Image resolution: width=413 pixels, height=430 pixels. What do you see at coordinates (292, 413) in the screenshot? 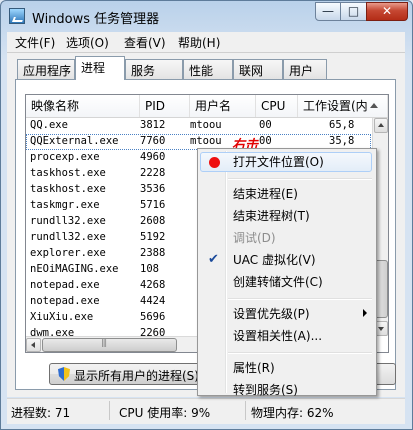
I see `status-physical-memory: 物理内存: 62%` at bounding box center [292, 413].